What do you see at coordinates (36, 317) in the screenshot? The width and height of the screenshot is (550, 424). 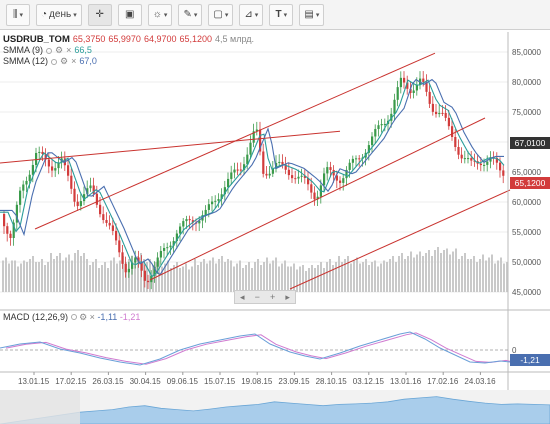 I see `macd-label: MACD (12,26,9)` at bounding box center [36, 317].